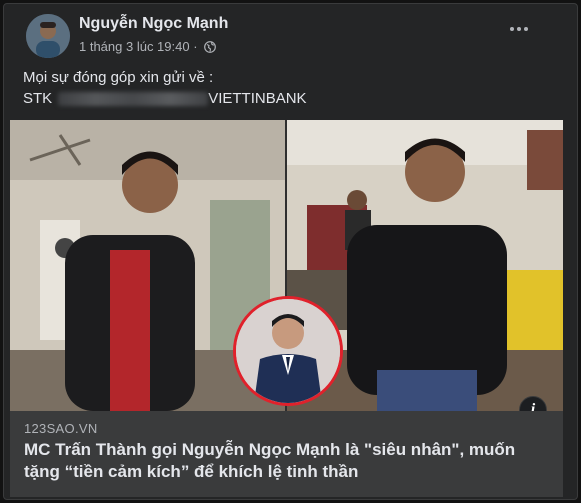 The image size is (581, 503). I want to click on more-options-icon, so click(519, 29).